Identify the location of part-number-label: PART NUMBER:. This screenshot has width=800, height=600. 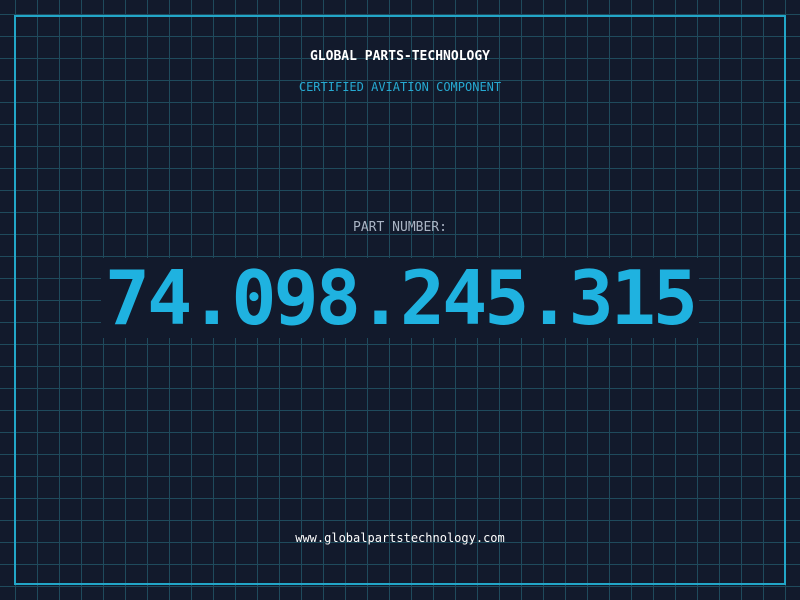
(400, 227).